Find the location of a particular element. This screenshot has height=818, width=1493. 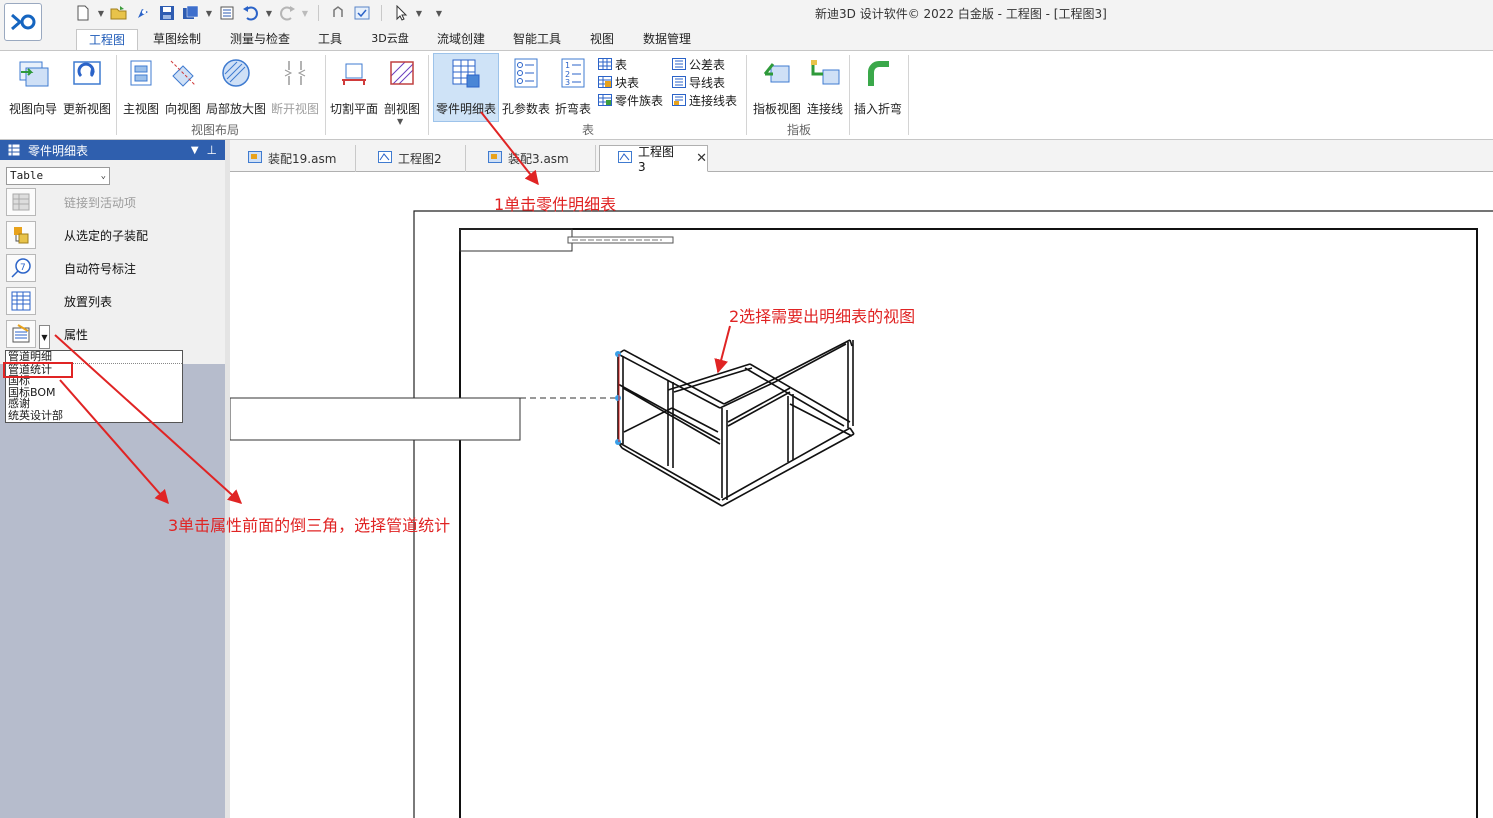

table-style-select: Table ⌄ is located at coordinates (58, 176).